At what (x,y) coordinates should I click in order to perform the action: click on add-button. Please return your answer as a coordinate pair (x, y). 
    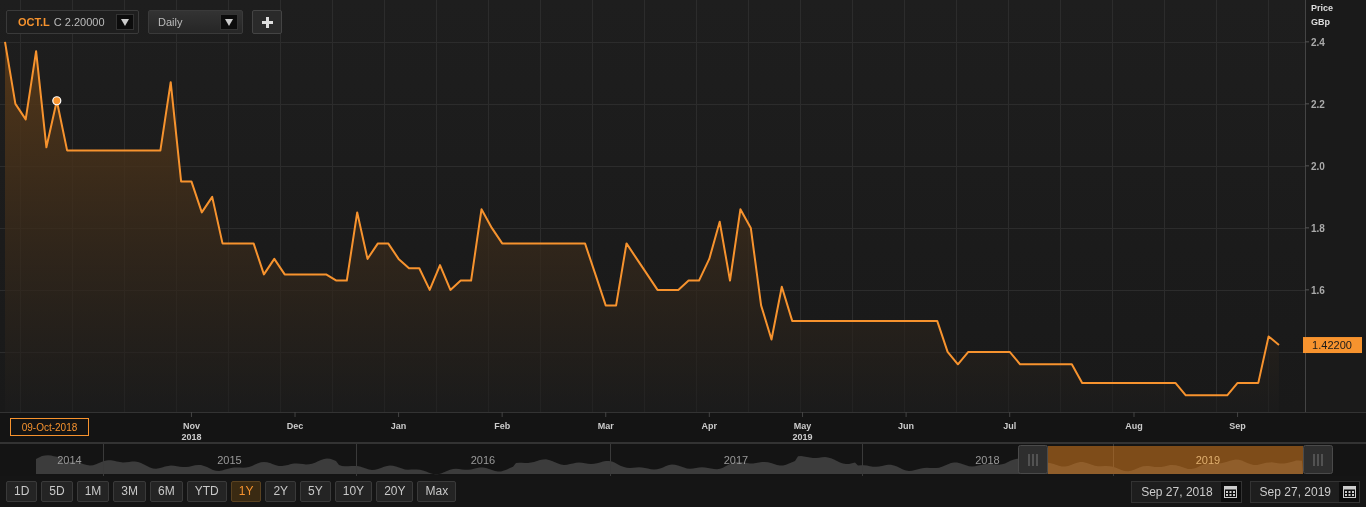
    Looking at the image, I should click on (267, 22).